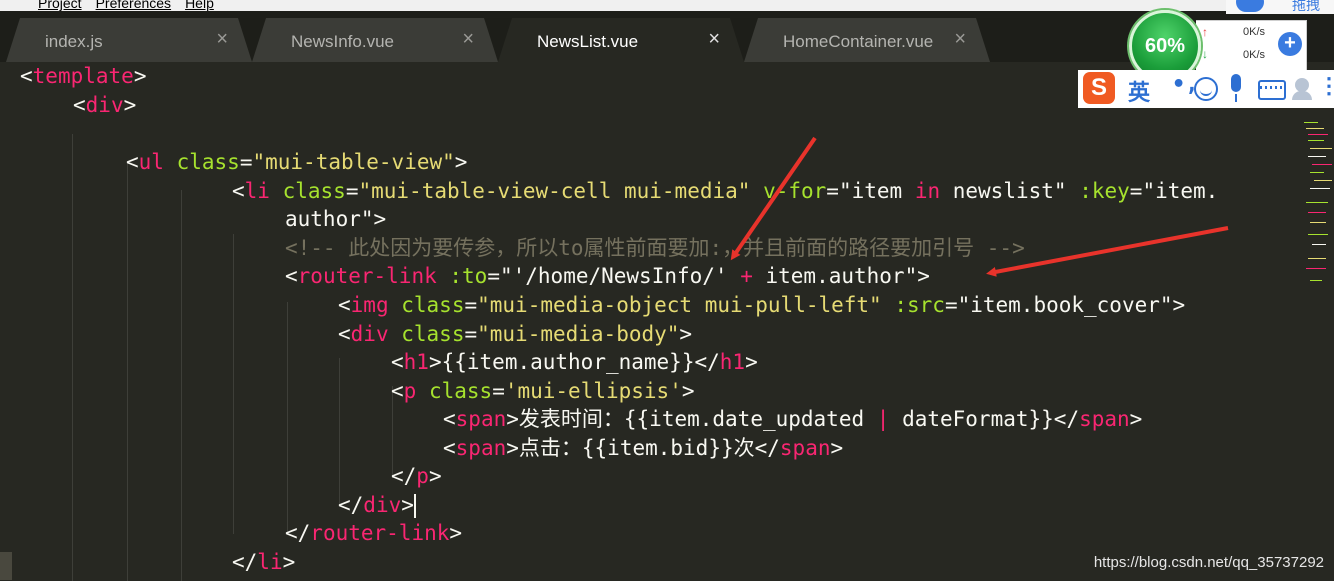 Image resolution: width=1334 pixels, height=581 pixels. Describe the element at coordinates (1254, 55) in the screenshot. I see `download-speed: 0K/s` at that location.